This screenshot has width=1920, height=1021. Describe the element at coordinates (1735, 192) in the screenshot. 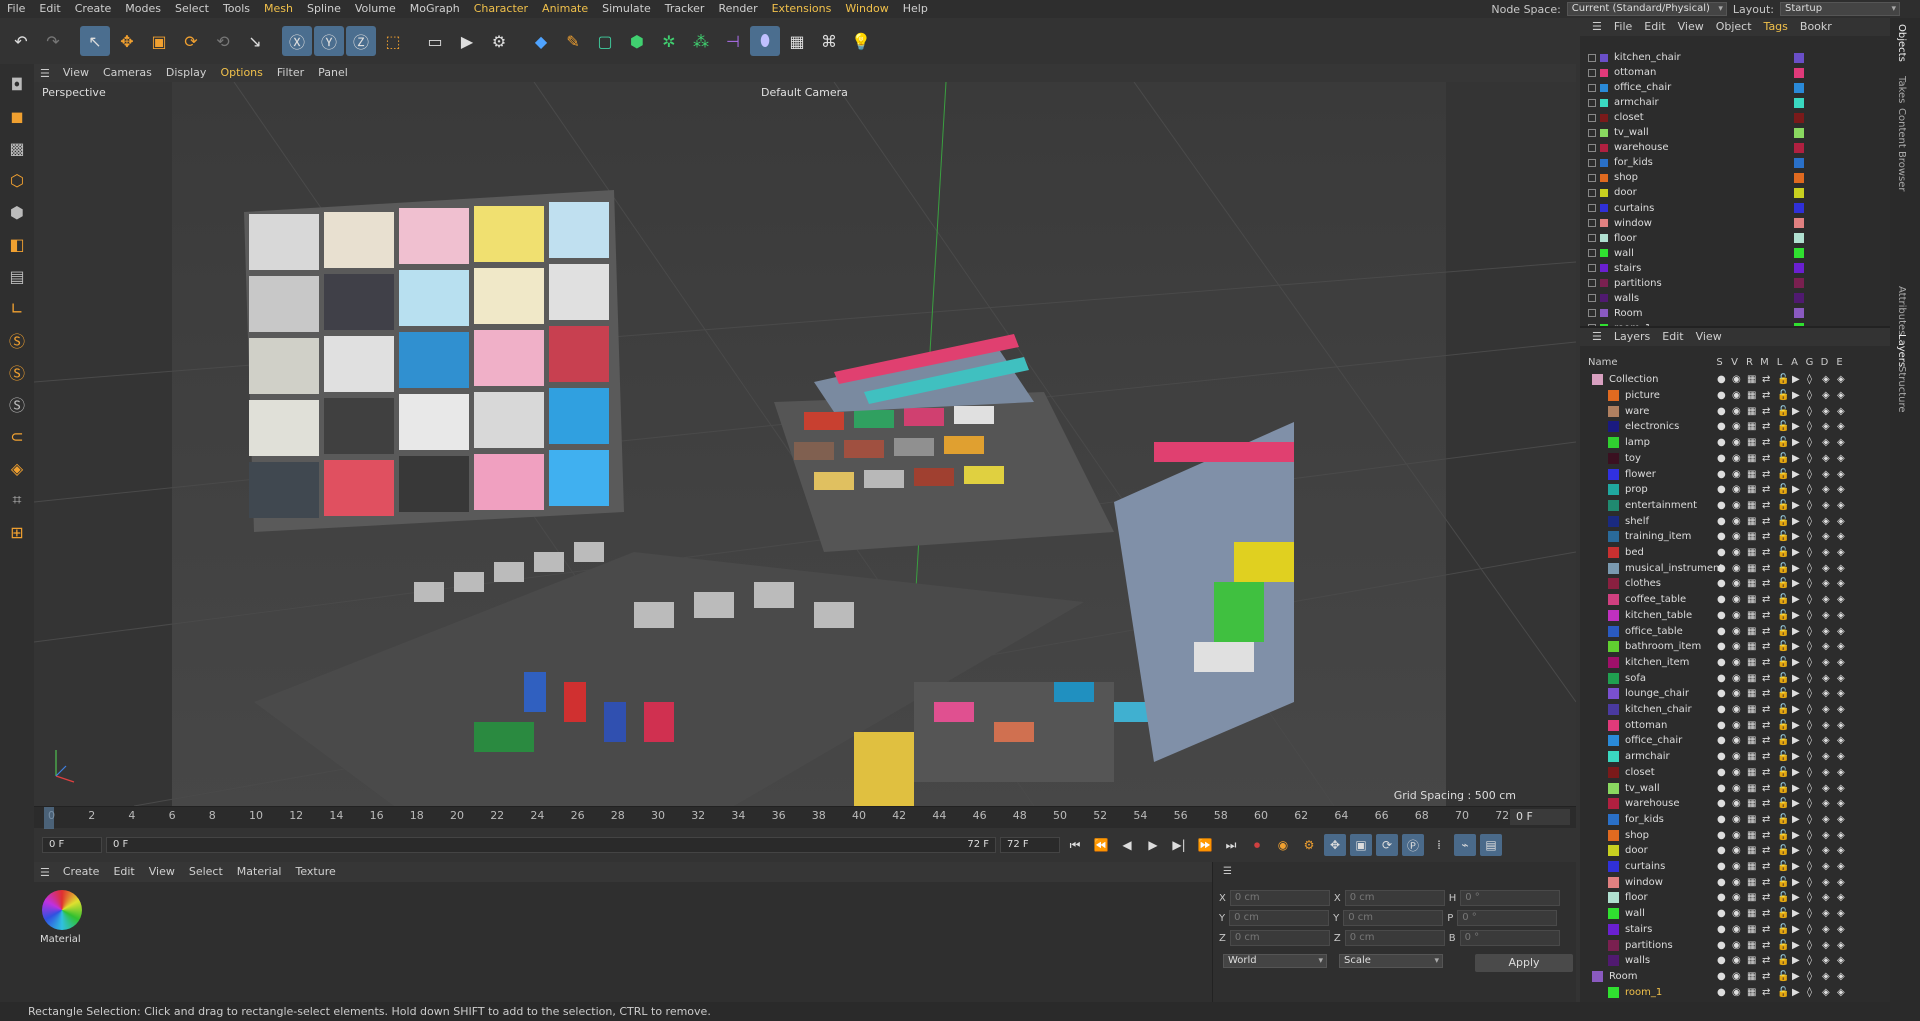

I see `object-row: door` at that location.